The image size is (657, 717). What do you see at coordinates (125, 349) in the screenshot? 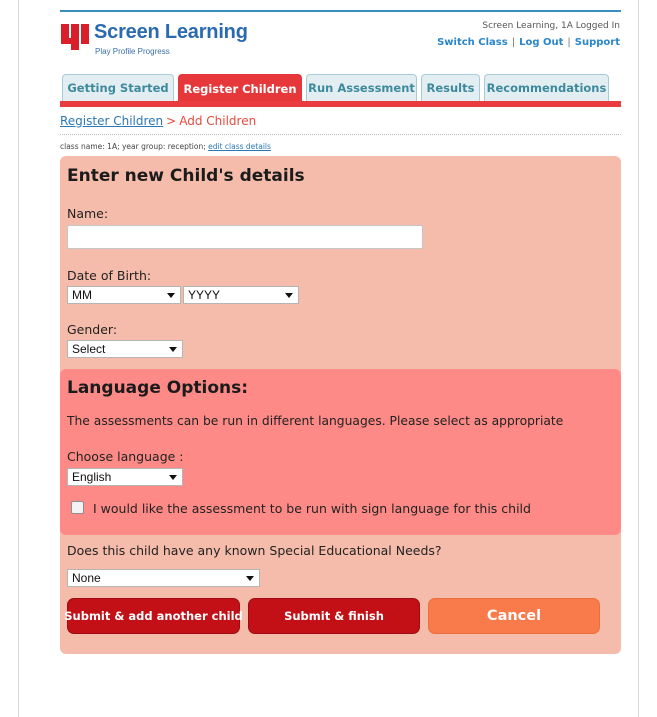
I see `gender-select: Select` at bounding box center [125, 349].